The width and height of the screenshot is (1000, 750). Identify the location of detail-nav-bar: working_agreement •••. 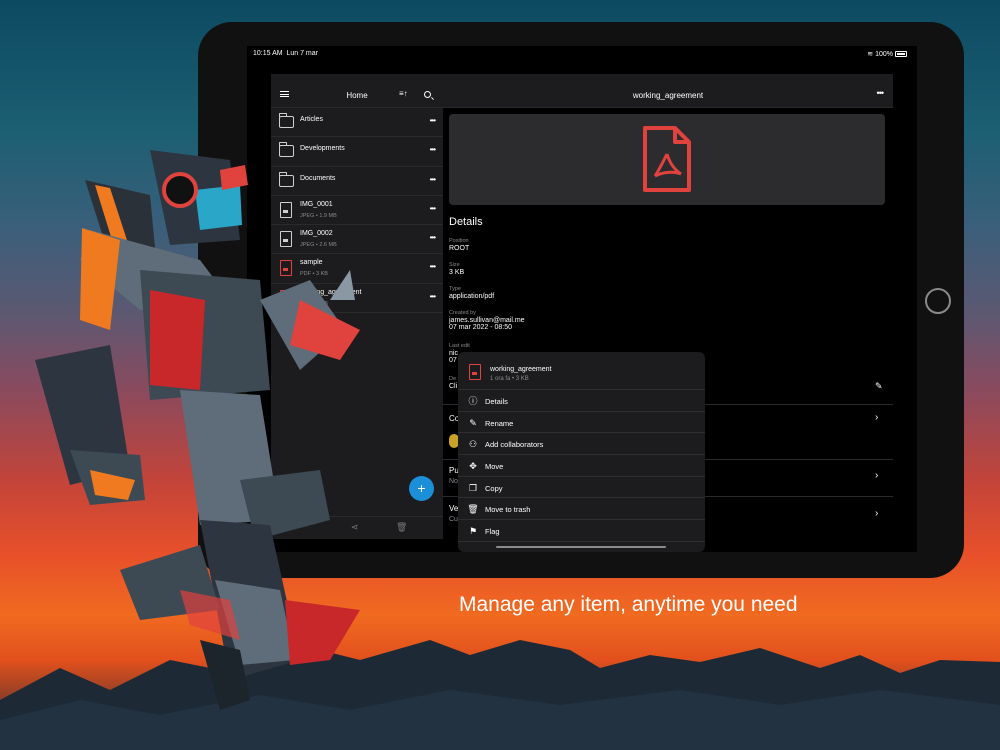
(668, 91).